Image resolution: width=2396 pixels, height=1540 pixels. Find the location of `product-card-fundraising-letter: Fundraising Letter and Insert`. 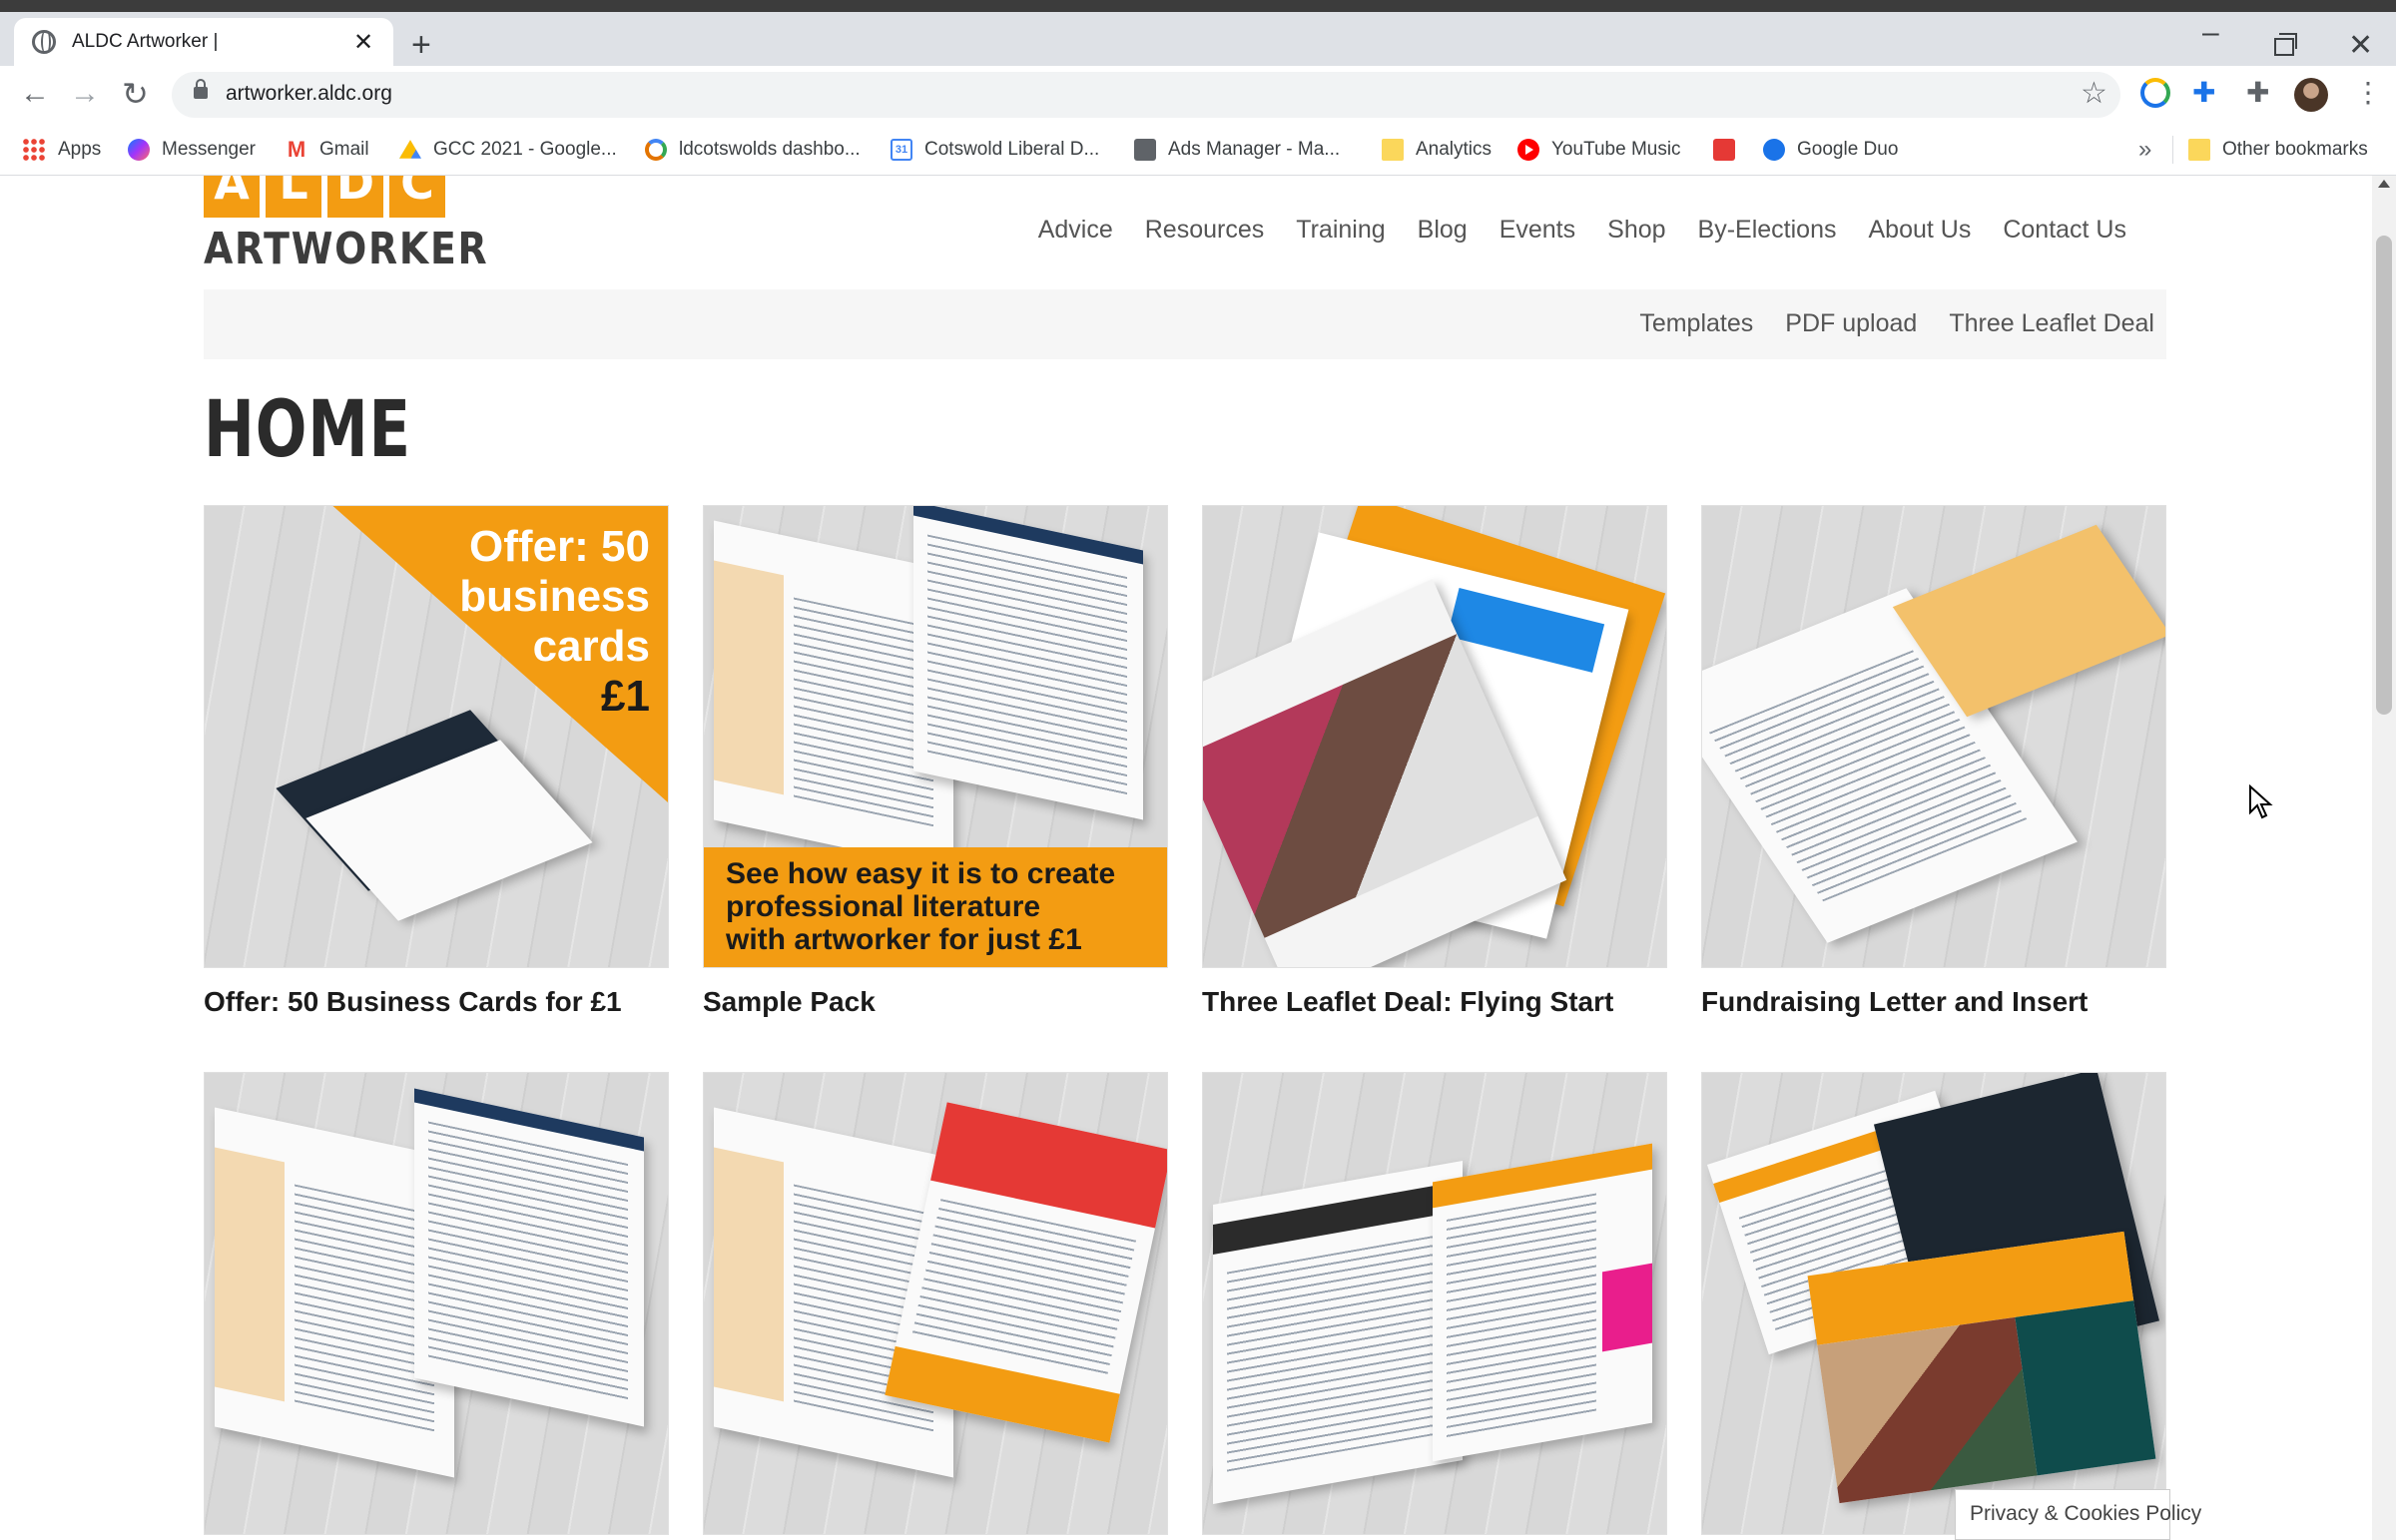

product-card-fundraising-letter: Fundraising Letter and Insert is located at coordinates (1933, 761).